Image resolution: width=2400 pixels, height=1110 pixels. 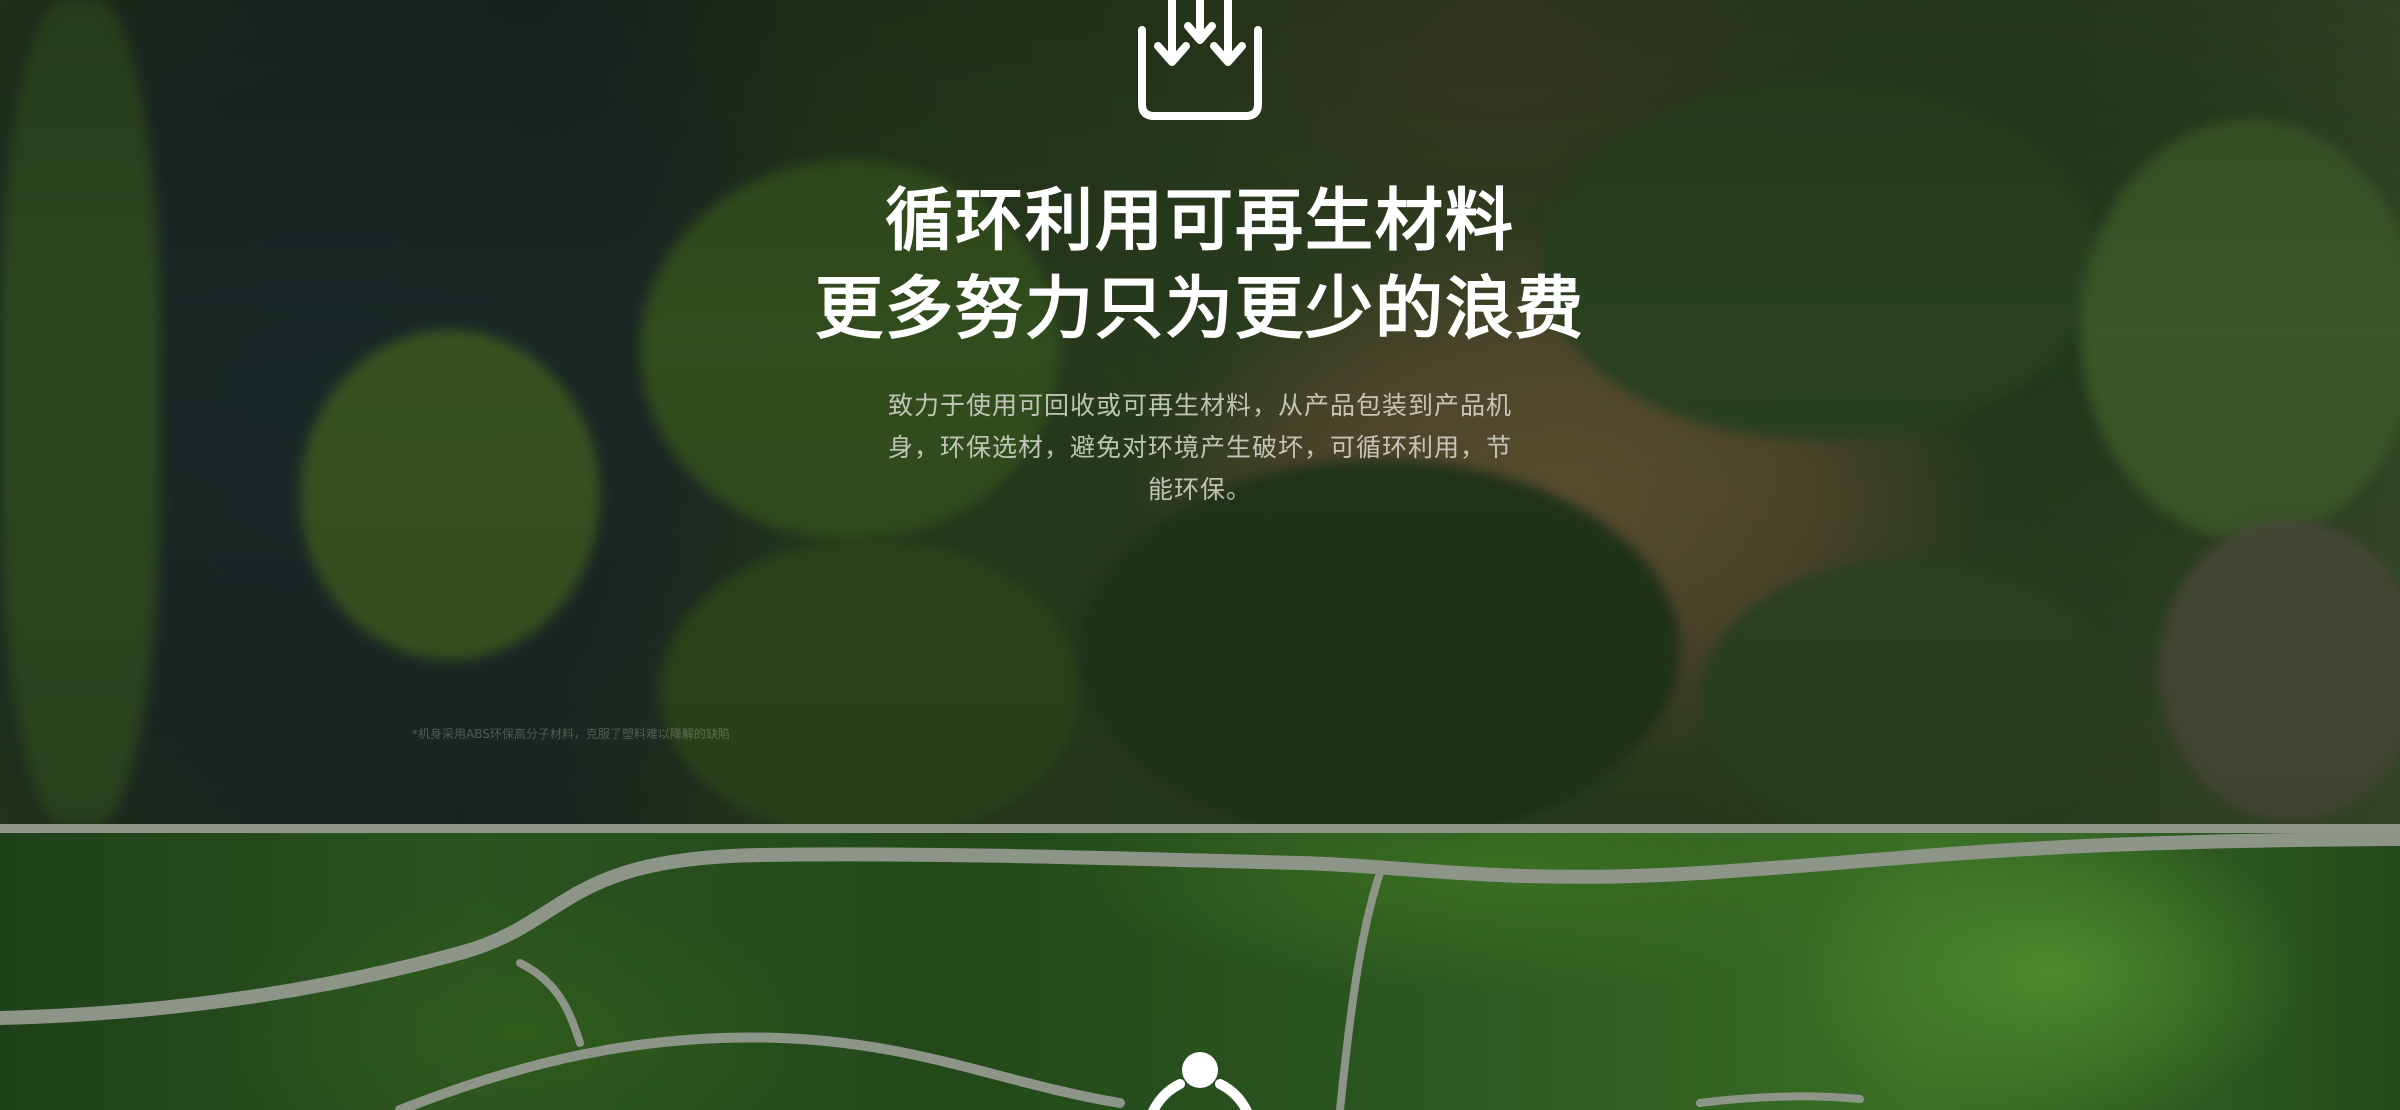 What do you see at coordinates (1200, 1081) in the screenshot?
I see `person-circle-icon` at bounding box center [1200, 1081].